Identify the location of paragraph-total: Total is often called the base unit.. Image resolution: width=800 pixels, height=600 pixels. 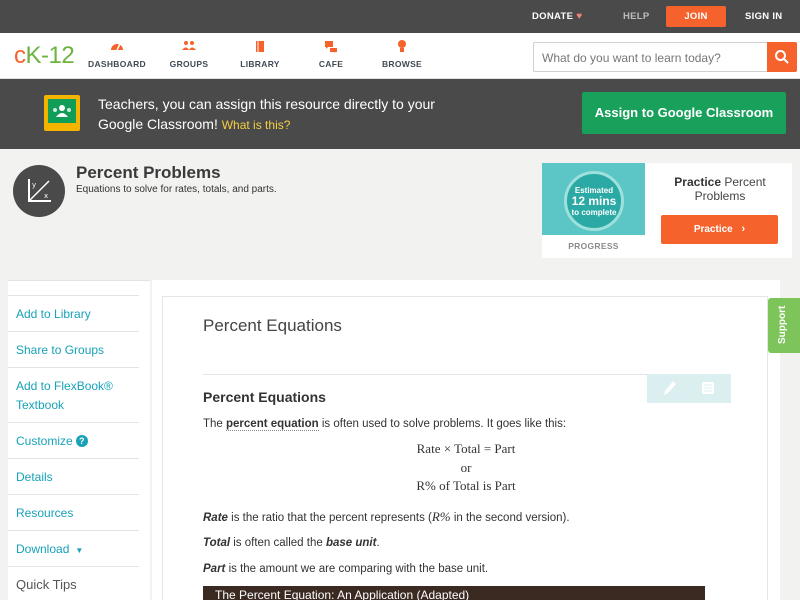
(291, 543).